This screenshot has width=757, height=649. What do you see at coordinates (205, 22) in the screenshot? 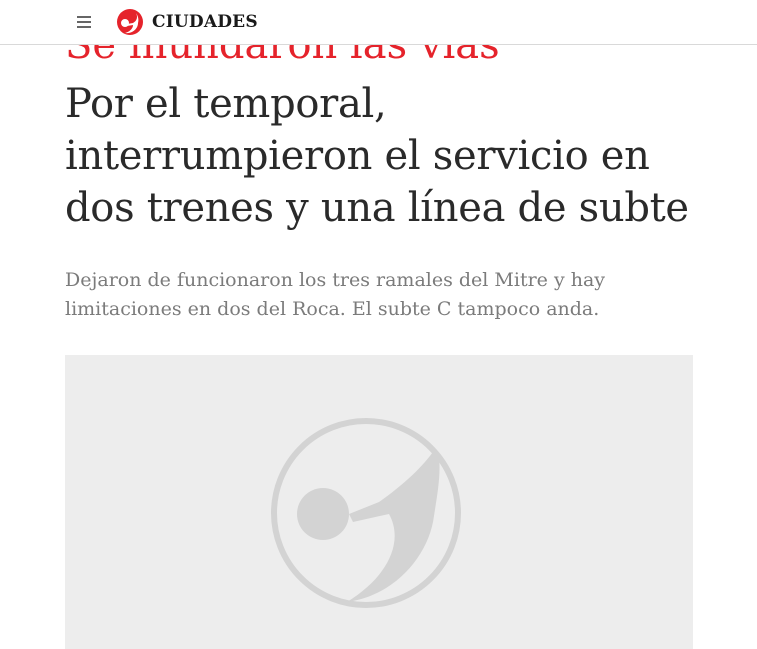
I see `section-title: CIUDADES` at bounding box center [205, 22].